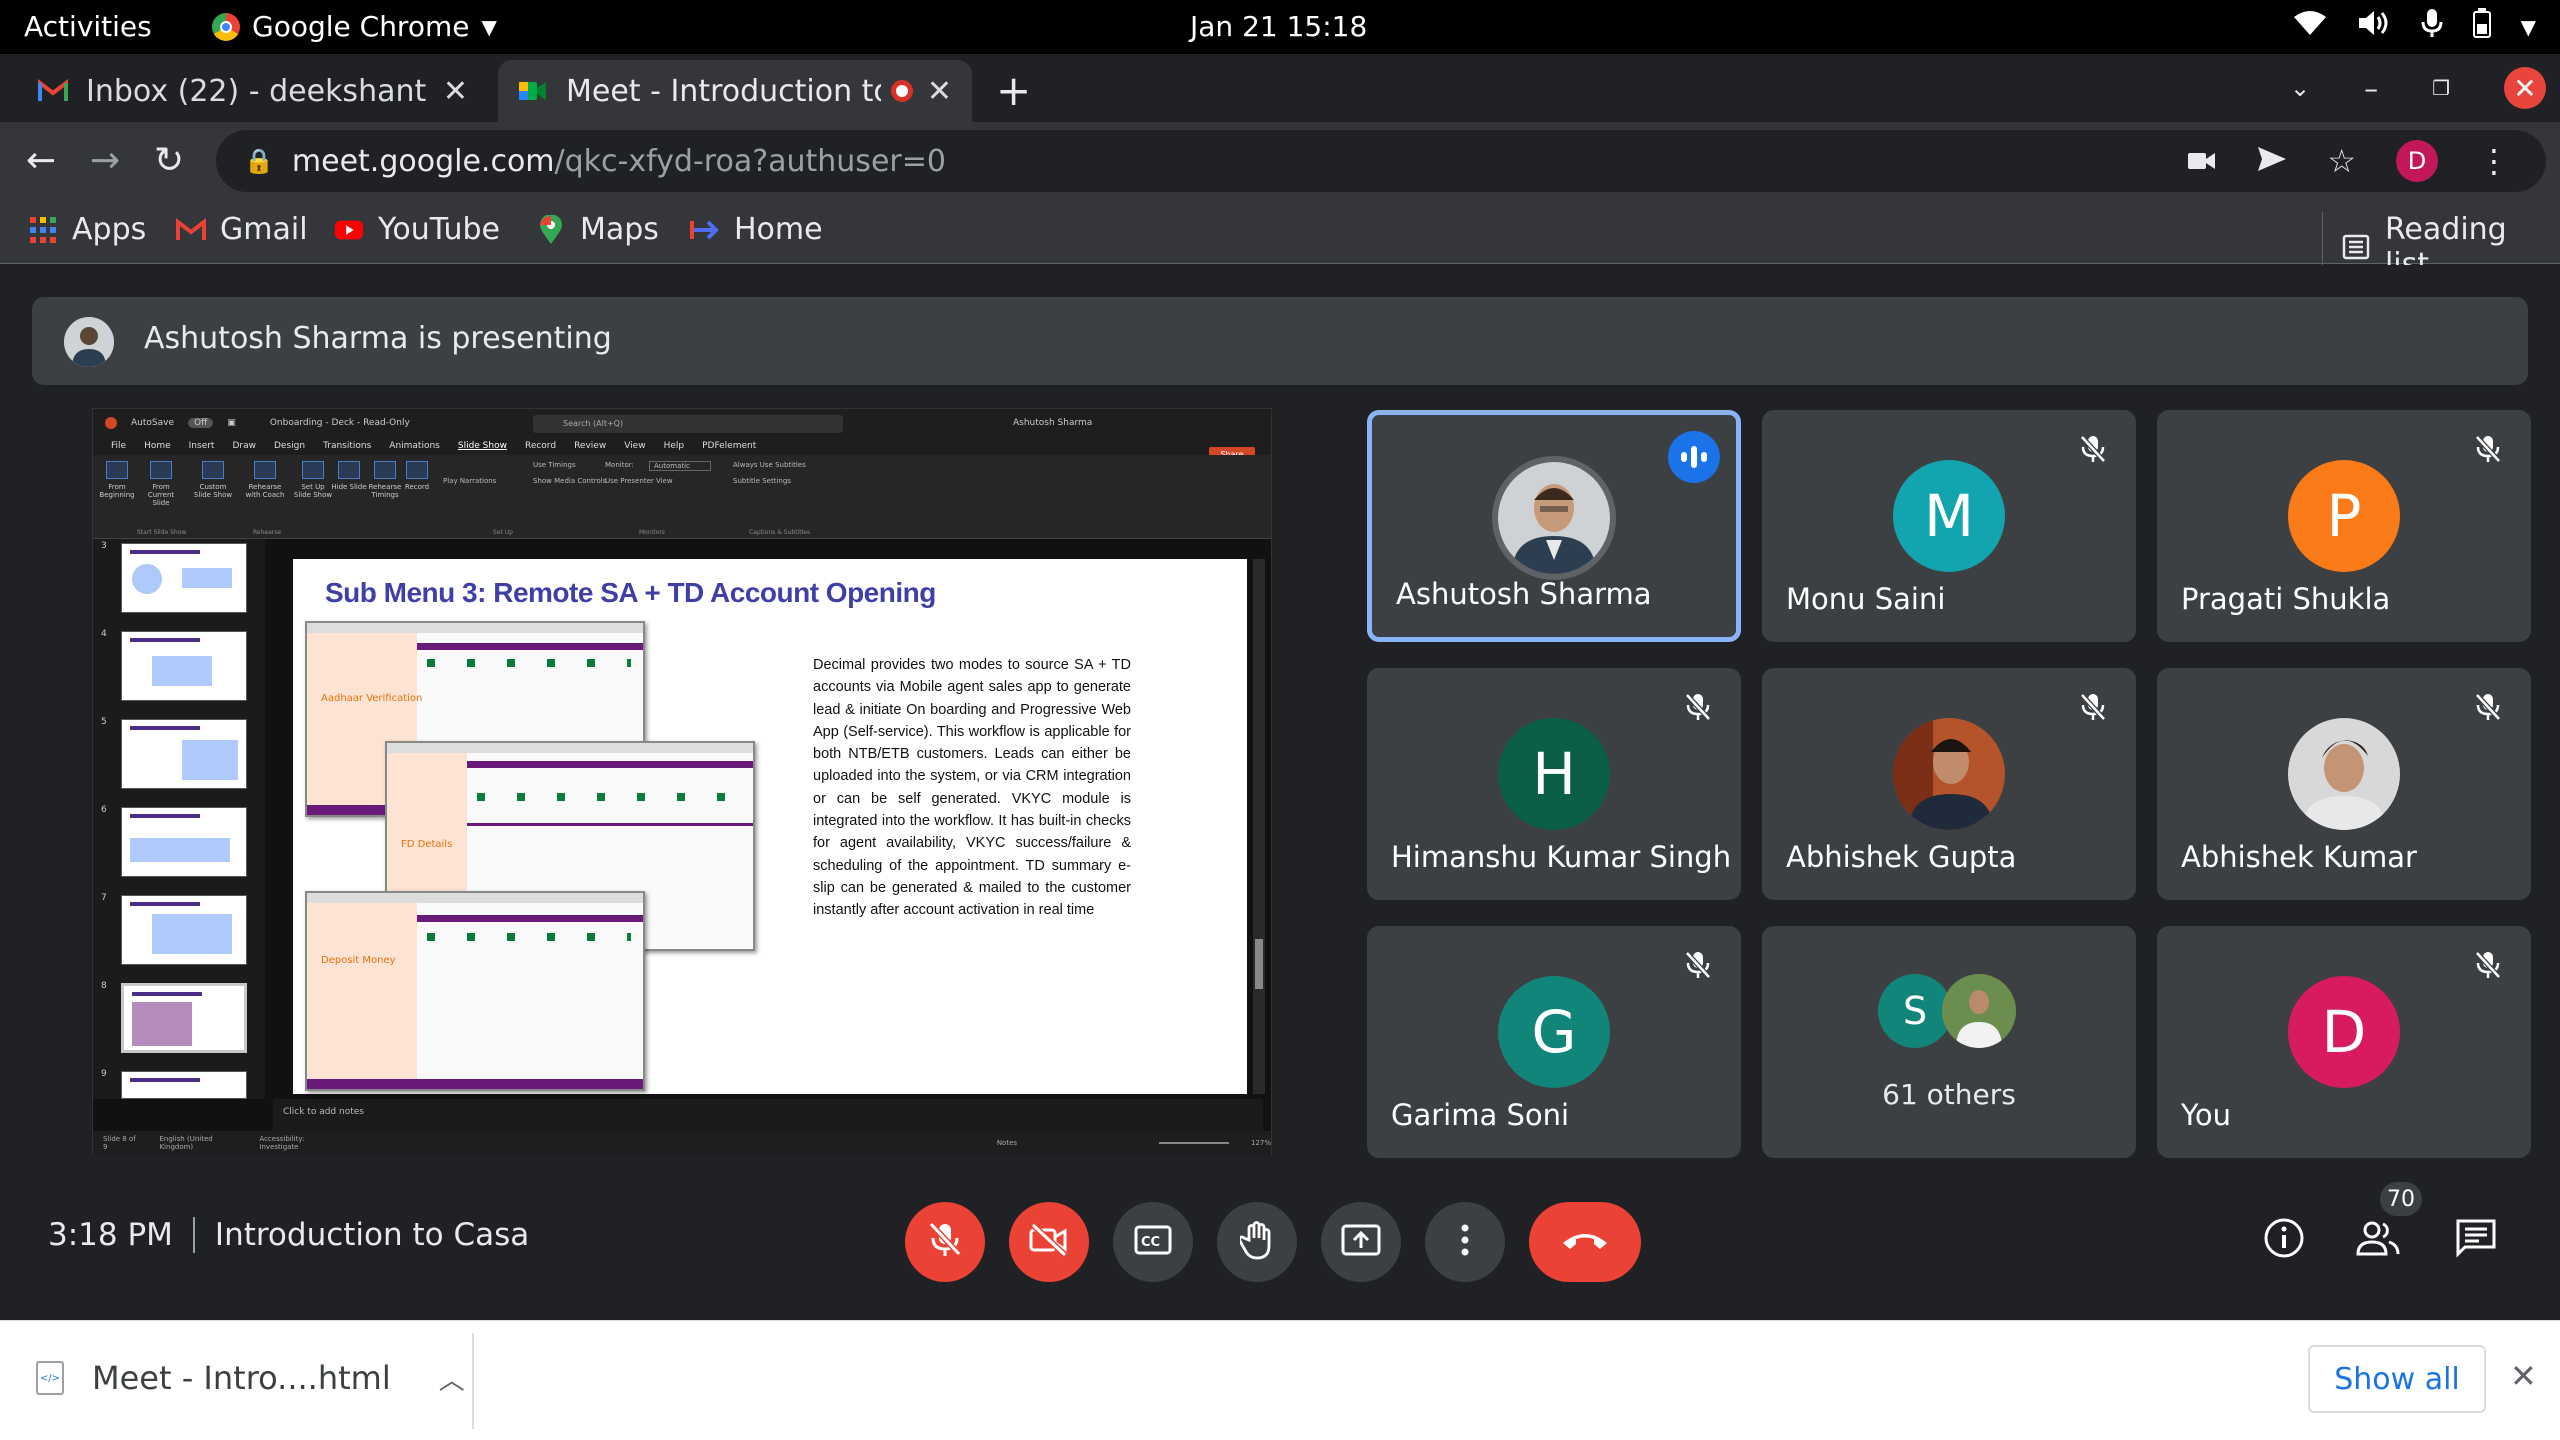  Describe the element at coordinates (201, 423) in the screenshot. I see `autosave-toggle: Off` at that location.